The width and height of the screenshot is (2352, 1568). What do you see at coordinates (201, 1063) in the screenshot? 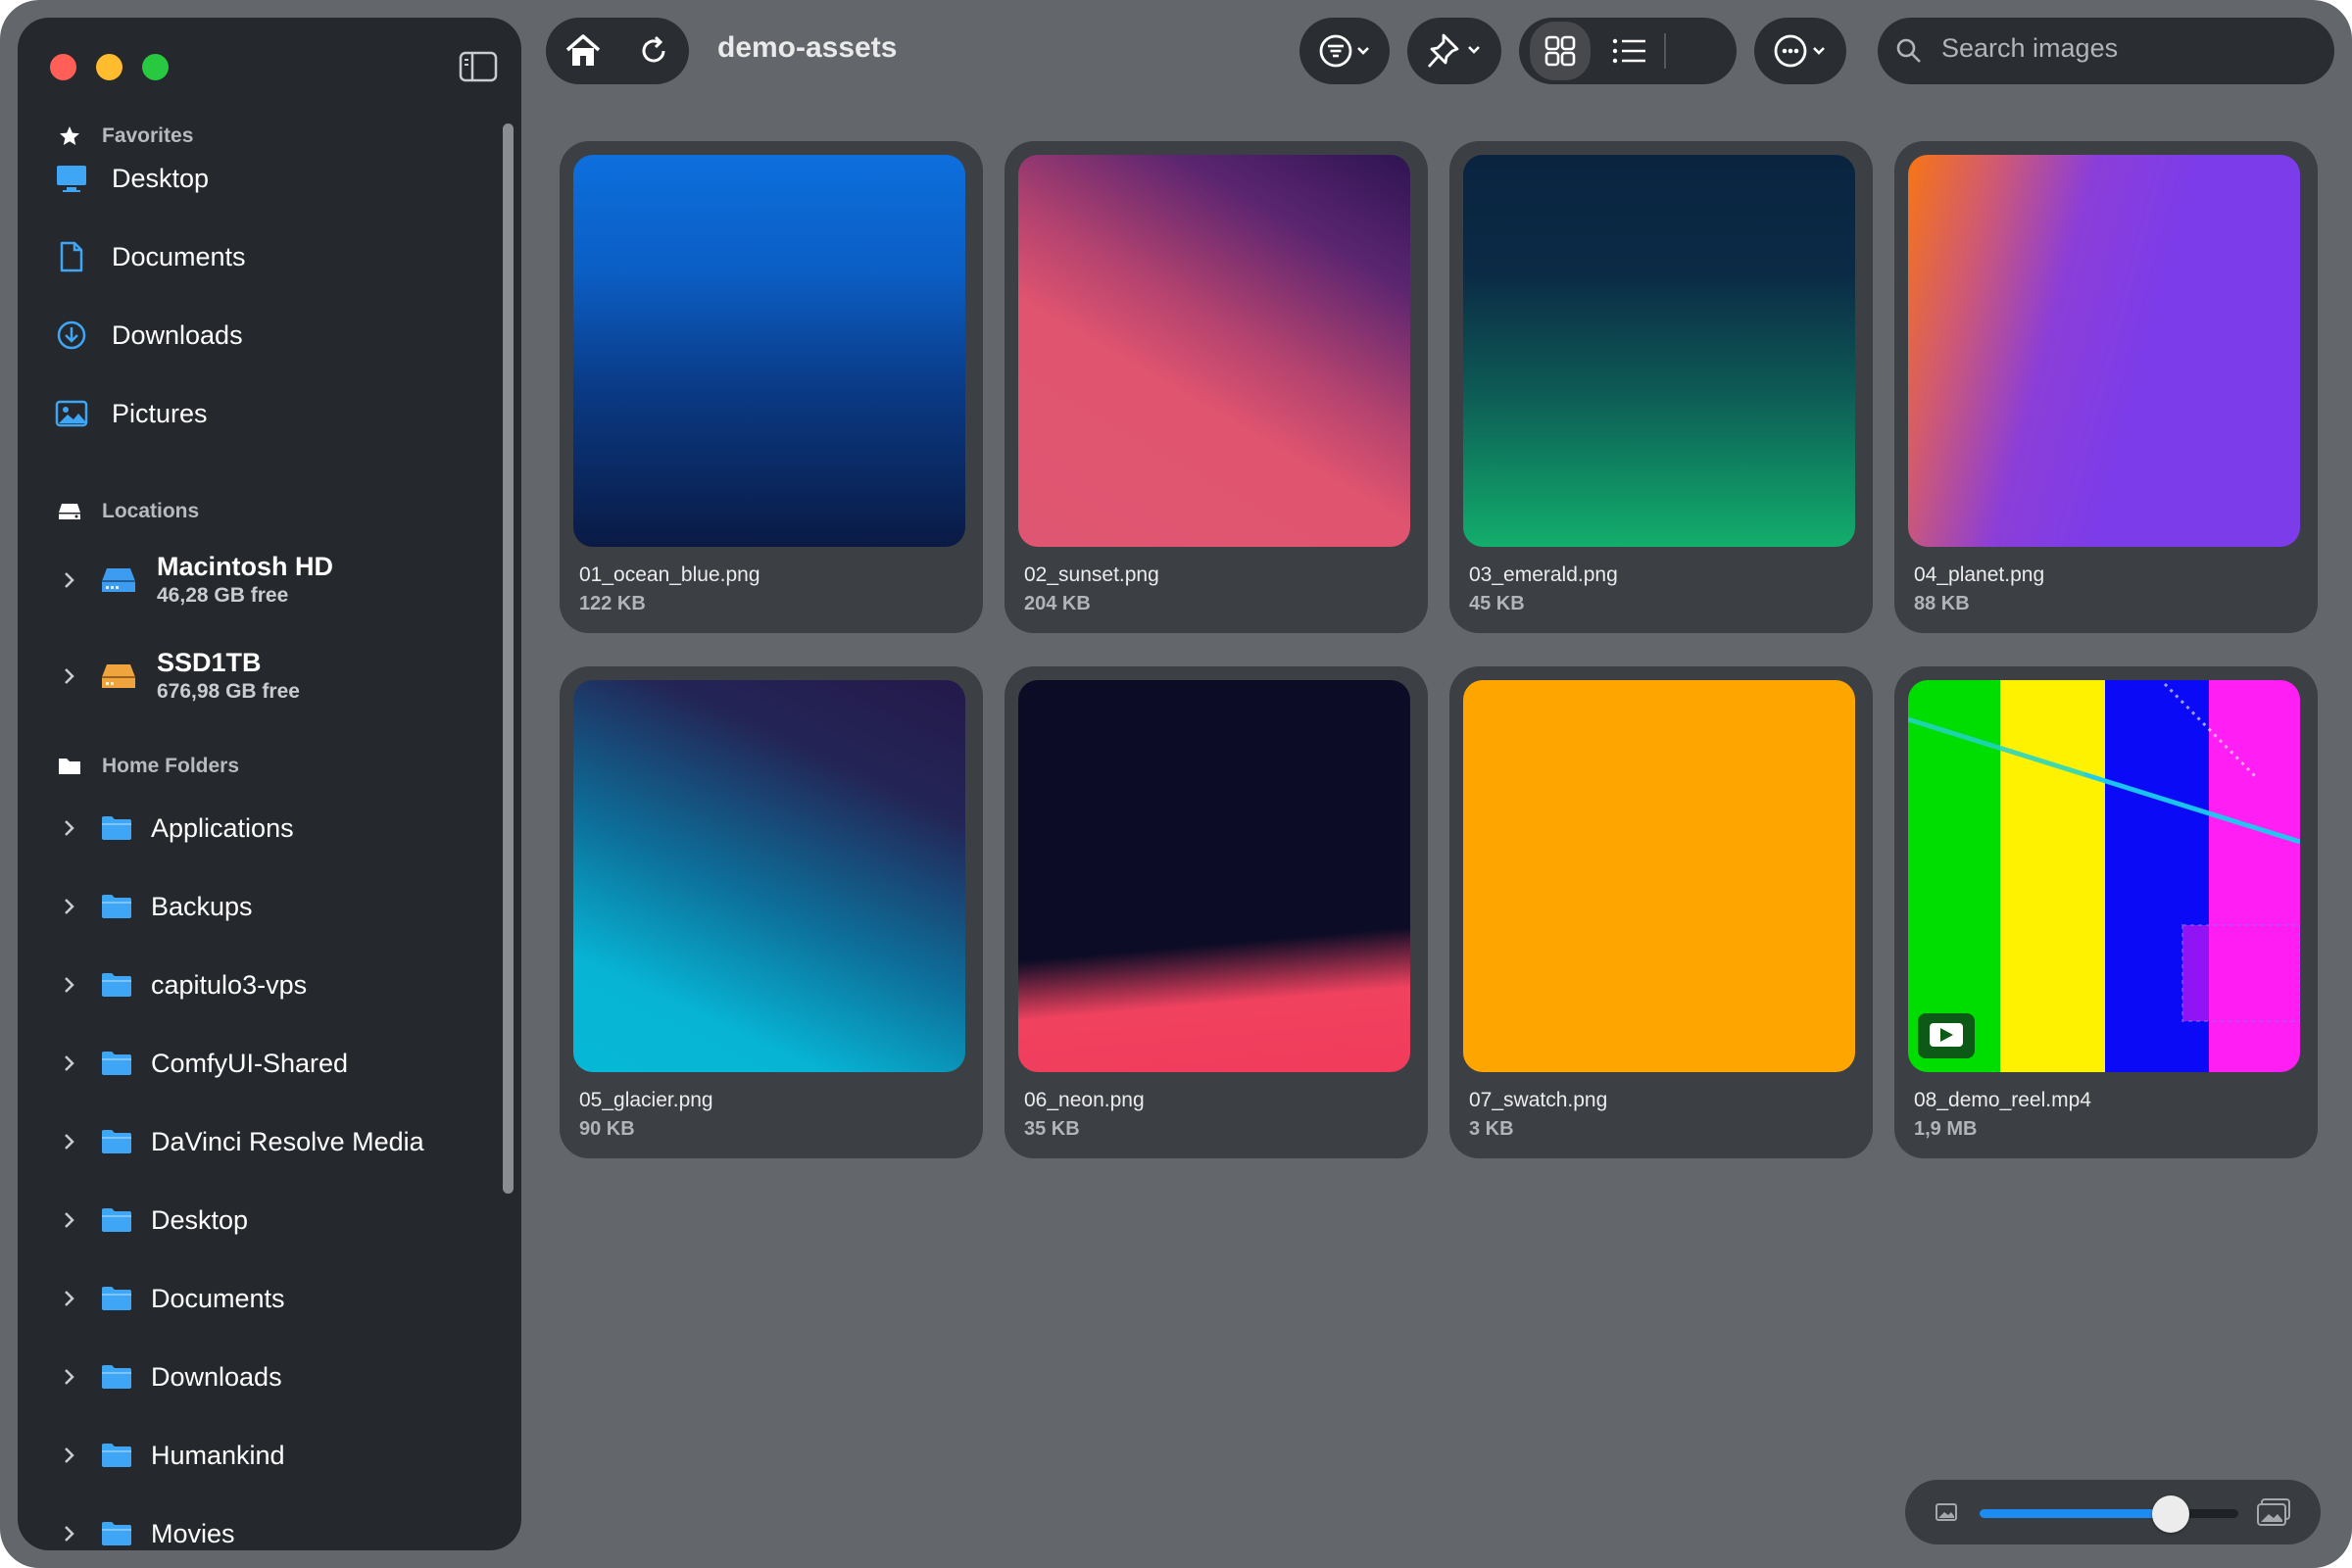
I see `home-folder-item: ComfyUI-Shared` at bounding box center [201, 1063].